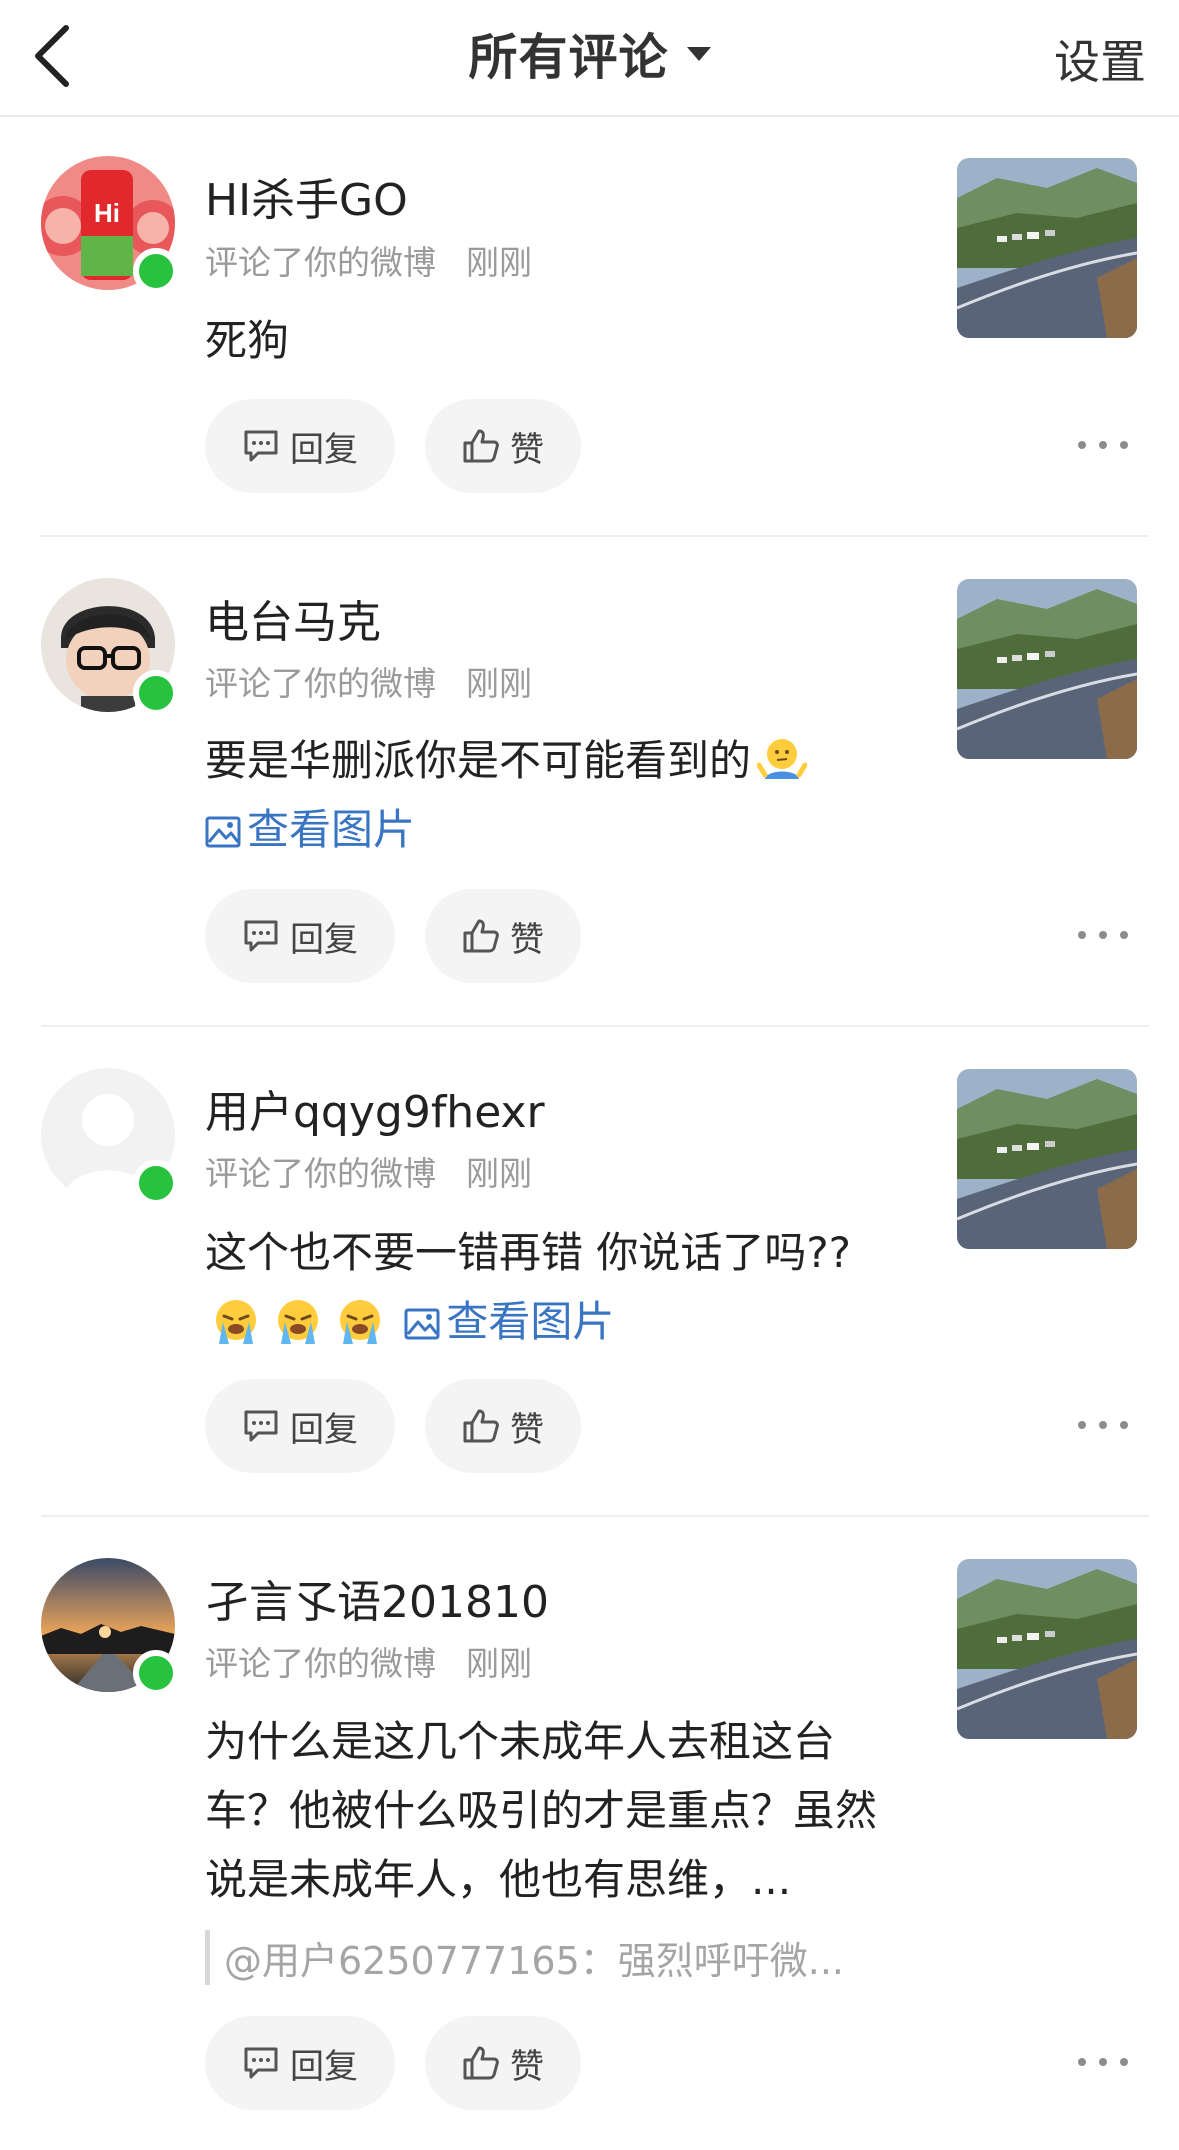 Image resolution: width=1179 pixels, height=2150 pixels. What do you see at coordinates (528, 1252) in the screenshot?
I see `comment-body: 这个也不要一错再错 你说话了吗??` at bounding box center [528, 1252].